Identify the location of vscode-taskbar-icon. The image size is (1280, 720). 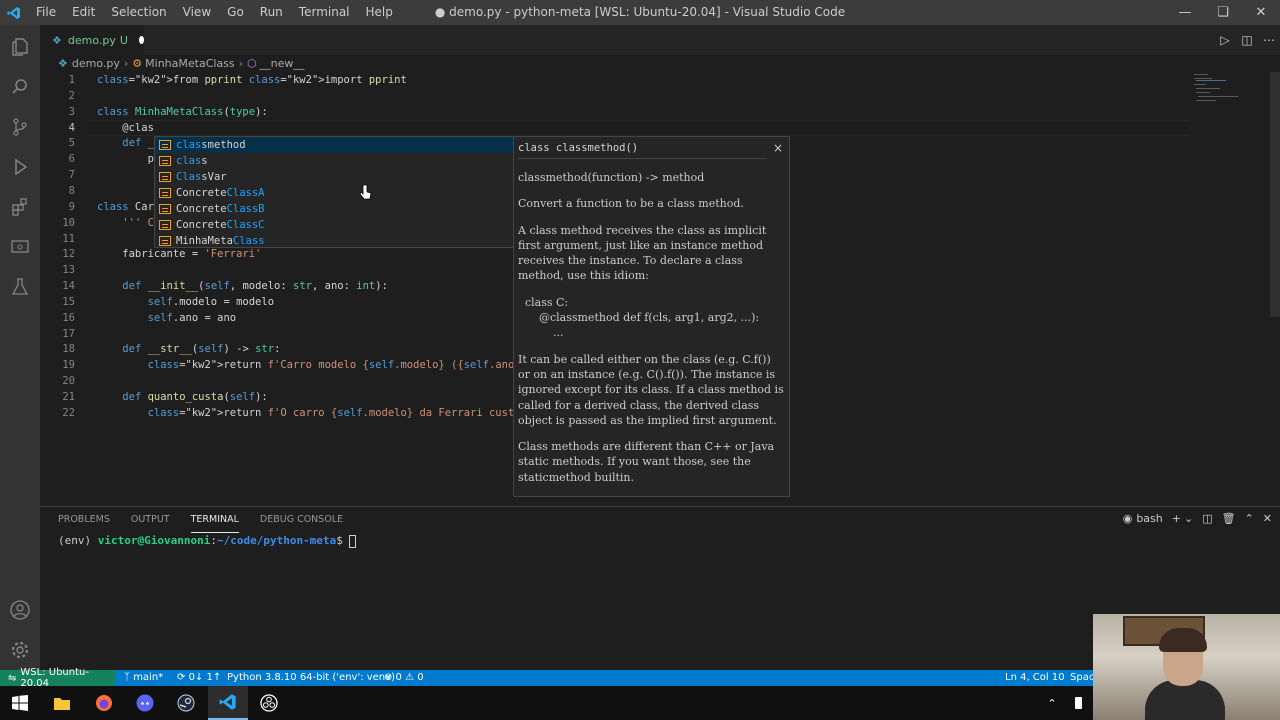
(228, 703).